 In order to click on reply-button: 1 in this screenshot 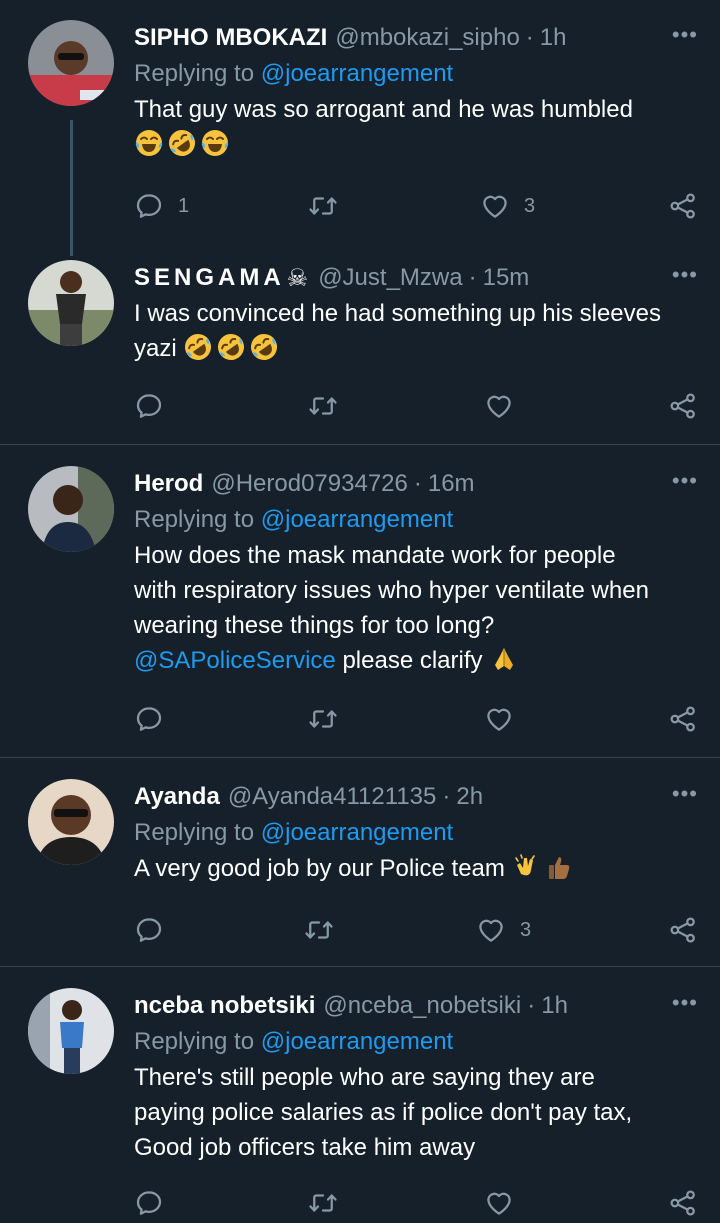, I will do `click(161, 206)`.